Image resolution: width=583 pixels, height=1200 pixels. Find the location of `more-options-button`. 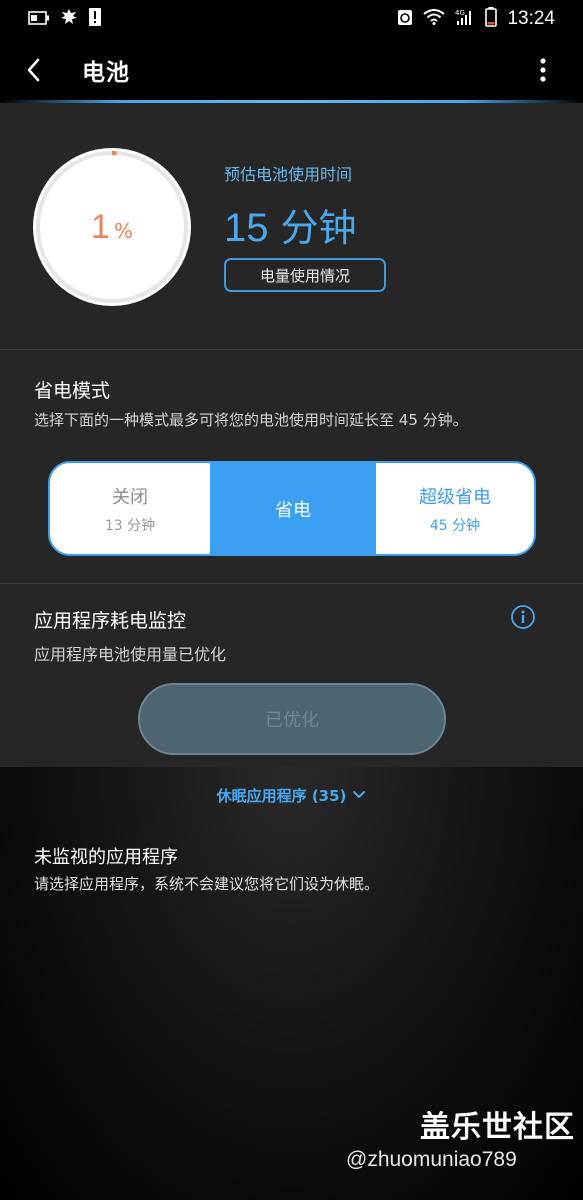

more-options-button is located at coordinates (543, 71).